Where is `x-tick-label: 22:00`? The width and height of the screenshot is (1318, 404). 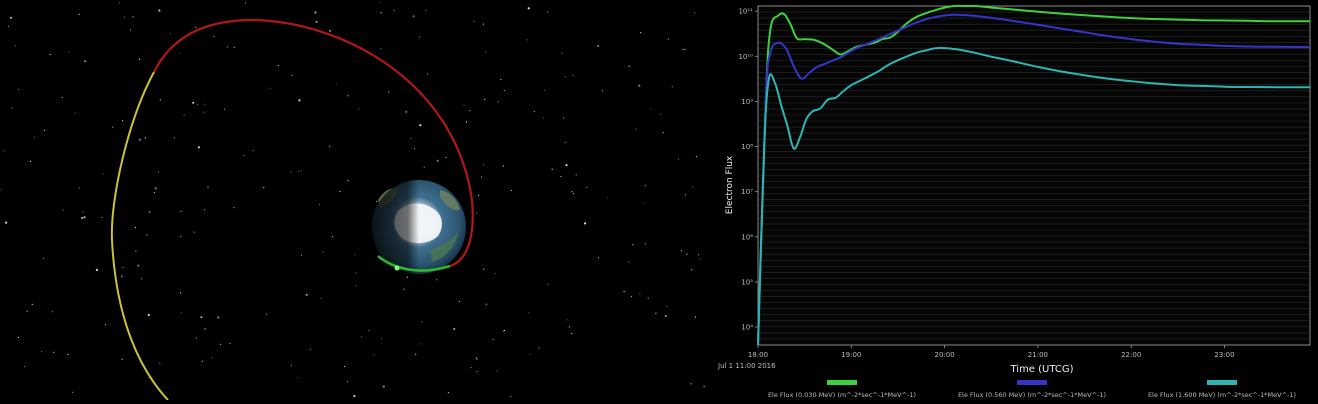
x-tick-label: 22:00 is located at coordinates (1131, 355).